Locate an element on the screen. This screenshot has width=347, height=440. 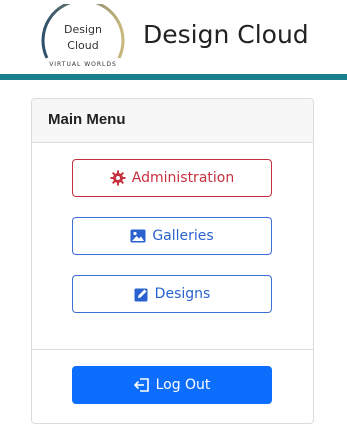
card-title: Main Menu is located at coordinates (87, 119).